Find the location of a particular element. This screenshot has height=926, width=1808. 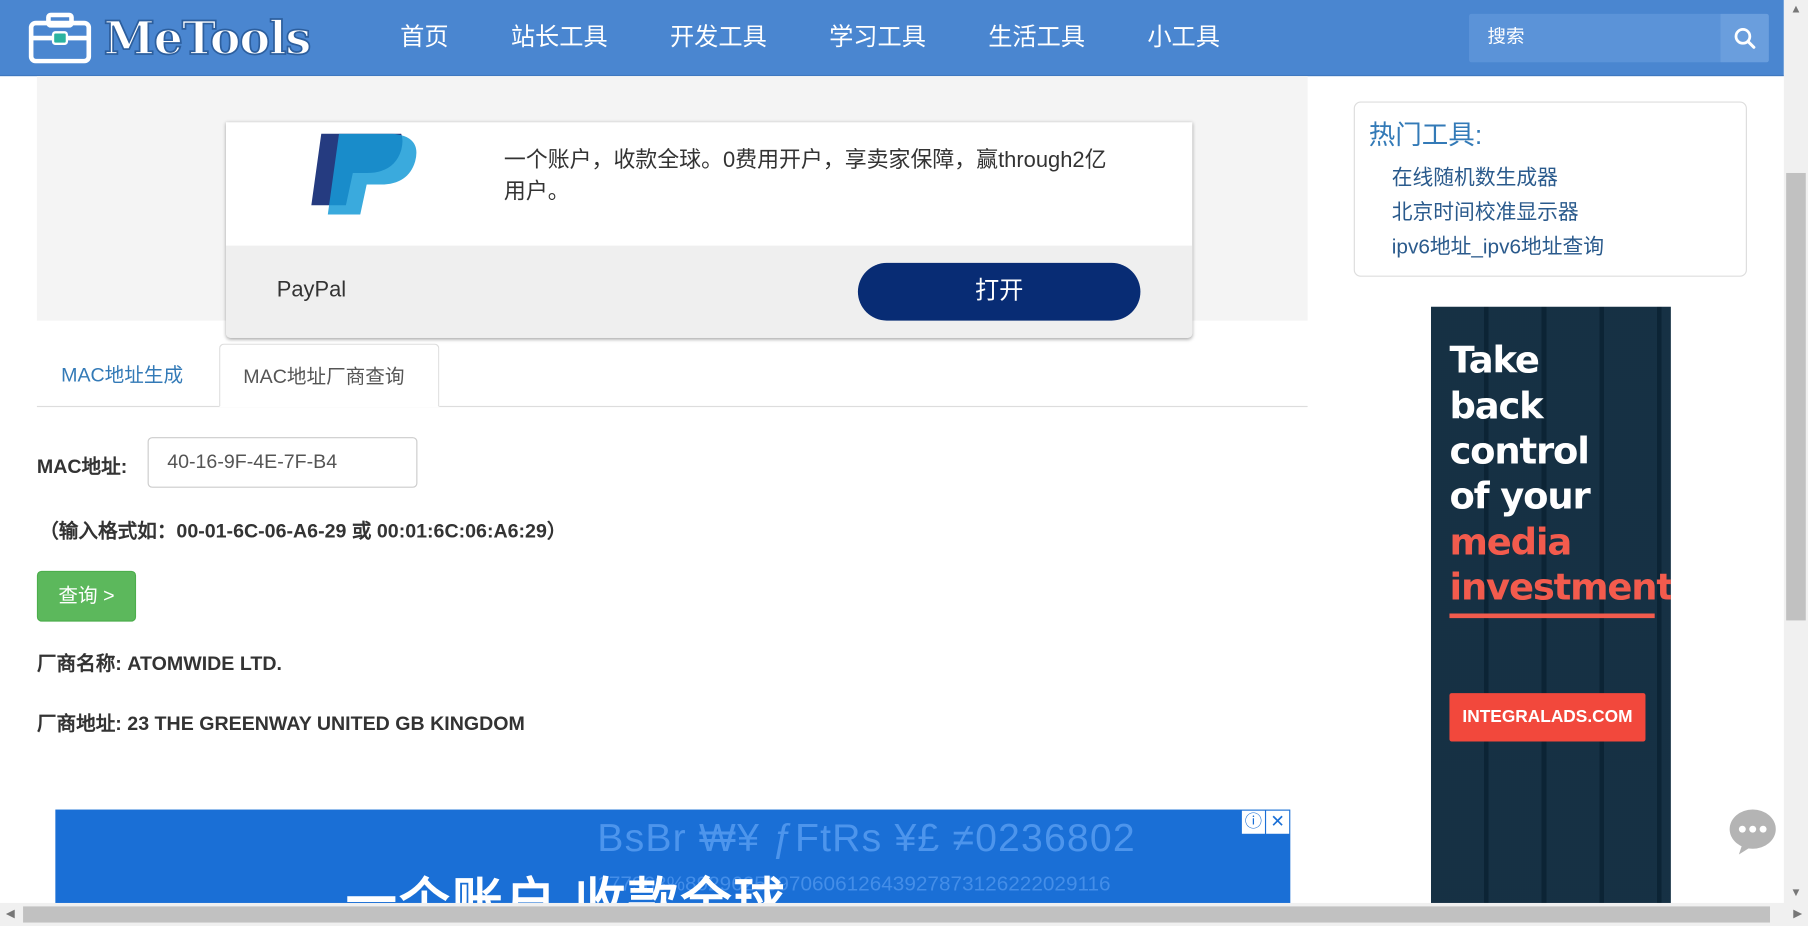

side-ad-rule is located at coordinates (1552, 616).